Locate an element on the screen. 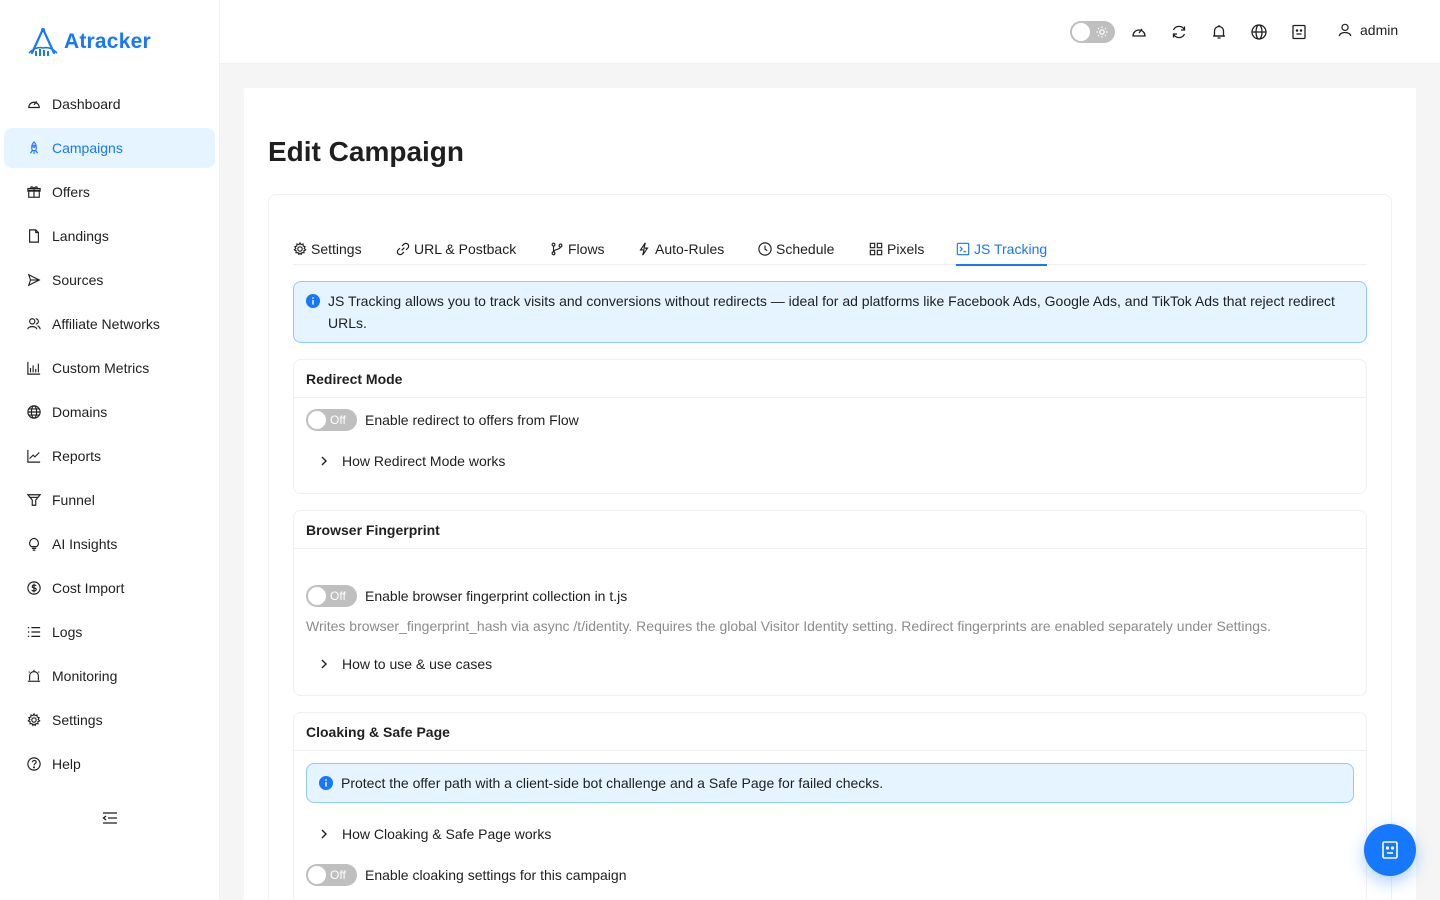 This screenshot has height=900, width=1440. sidebar-item-label: Custom Metrics is located at coordinates (101, 368).